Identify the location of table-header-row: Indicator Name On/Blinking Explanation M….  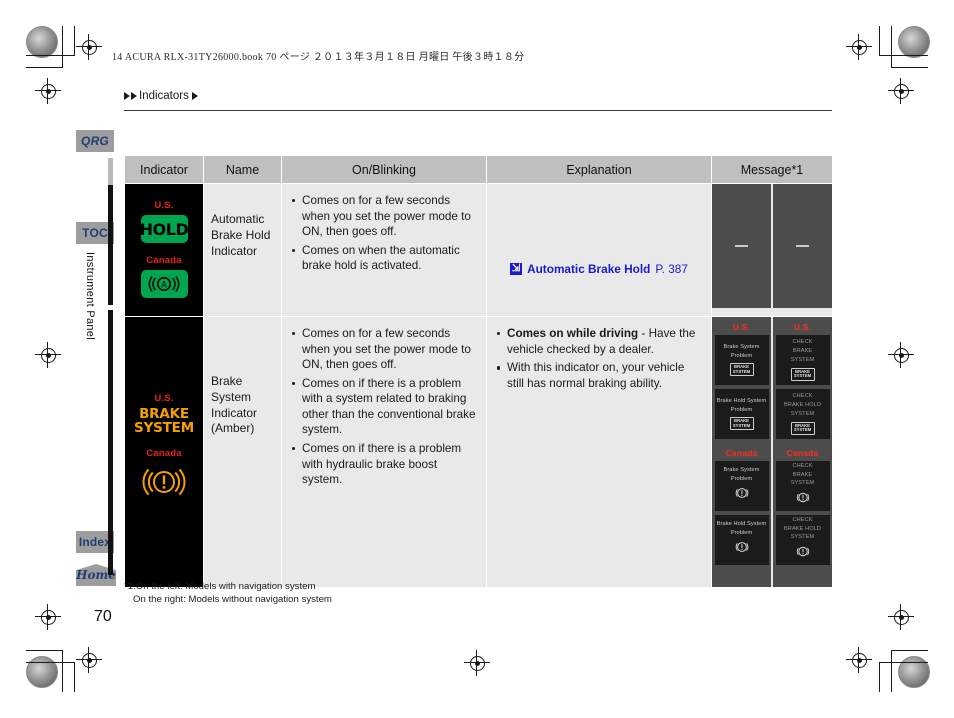
(478, 169).